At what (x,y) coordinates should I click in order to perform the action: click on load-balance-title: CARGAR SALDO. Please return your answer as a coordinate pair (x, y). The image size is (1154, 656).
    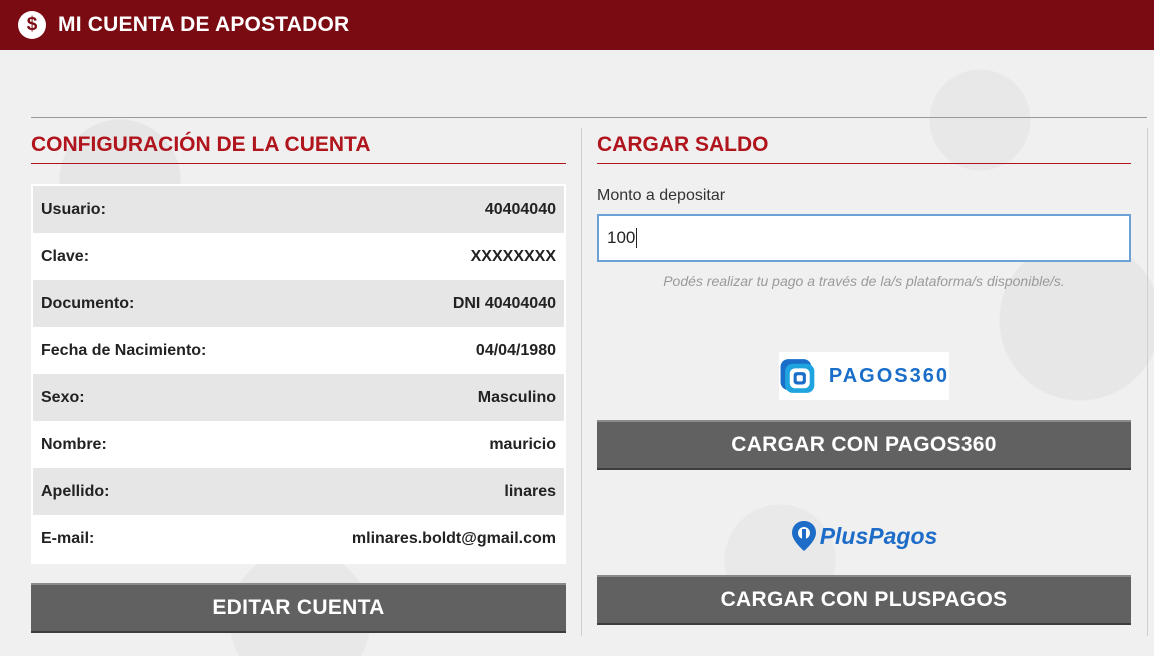
    Looking at the image, I should click on (864, 141).